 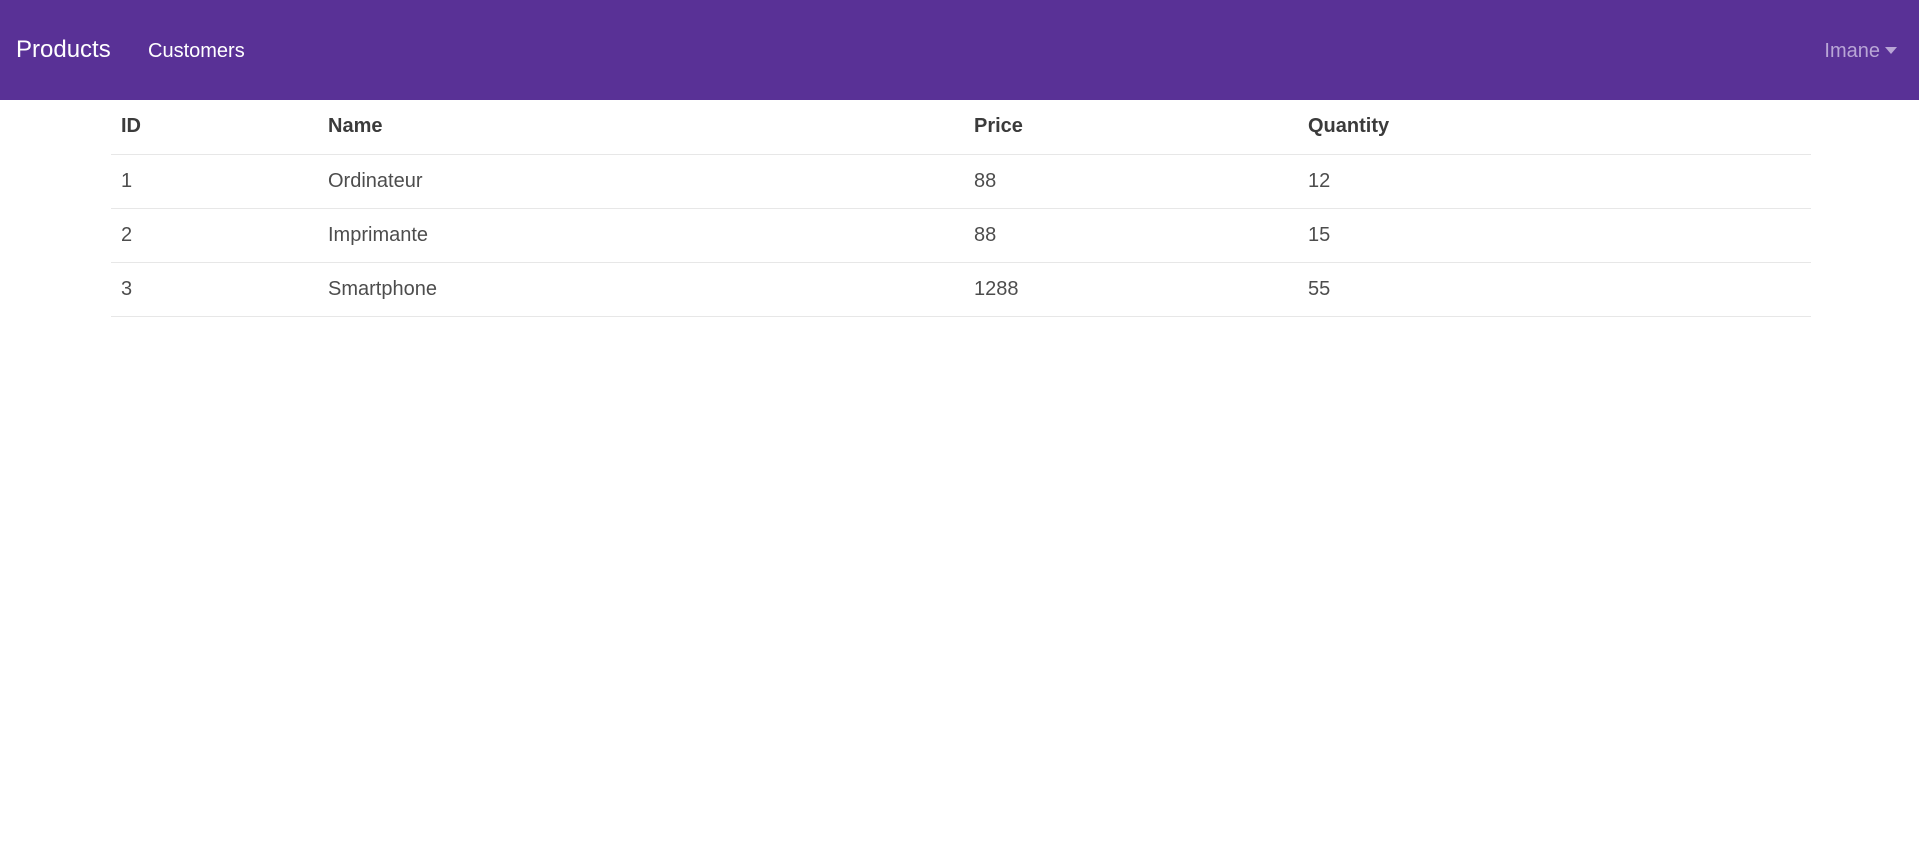 I want to click on cell-name: Smartphone, so click(x=641, y=289).